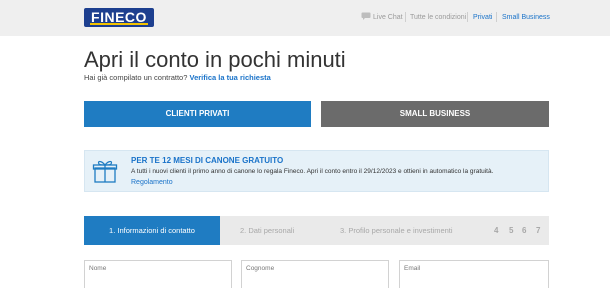 This screenshot has height=288, width=610. What do you see at coordinates (207, 160) in the screenshot?
I see `promo-title: PER TE 12 MESI DI CANONE GRATUITO` at bounding box center [207, 160].